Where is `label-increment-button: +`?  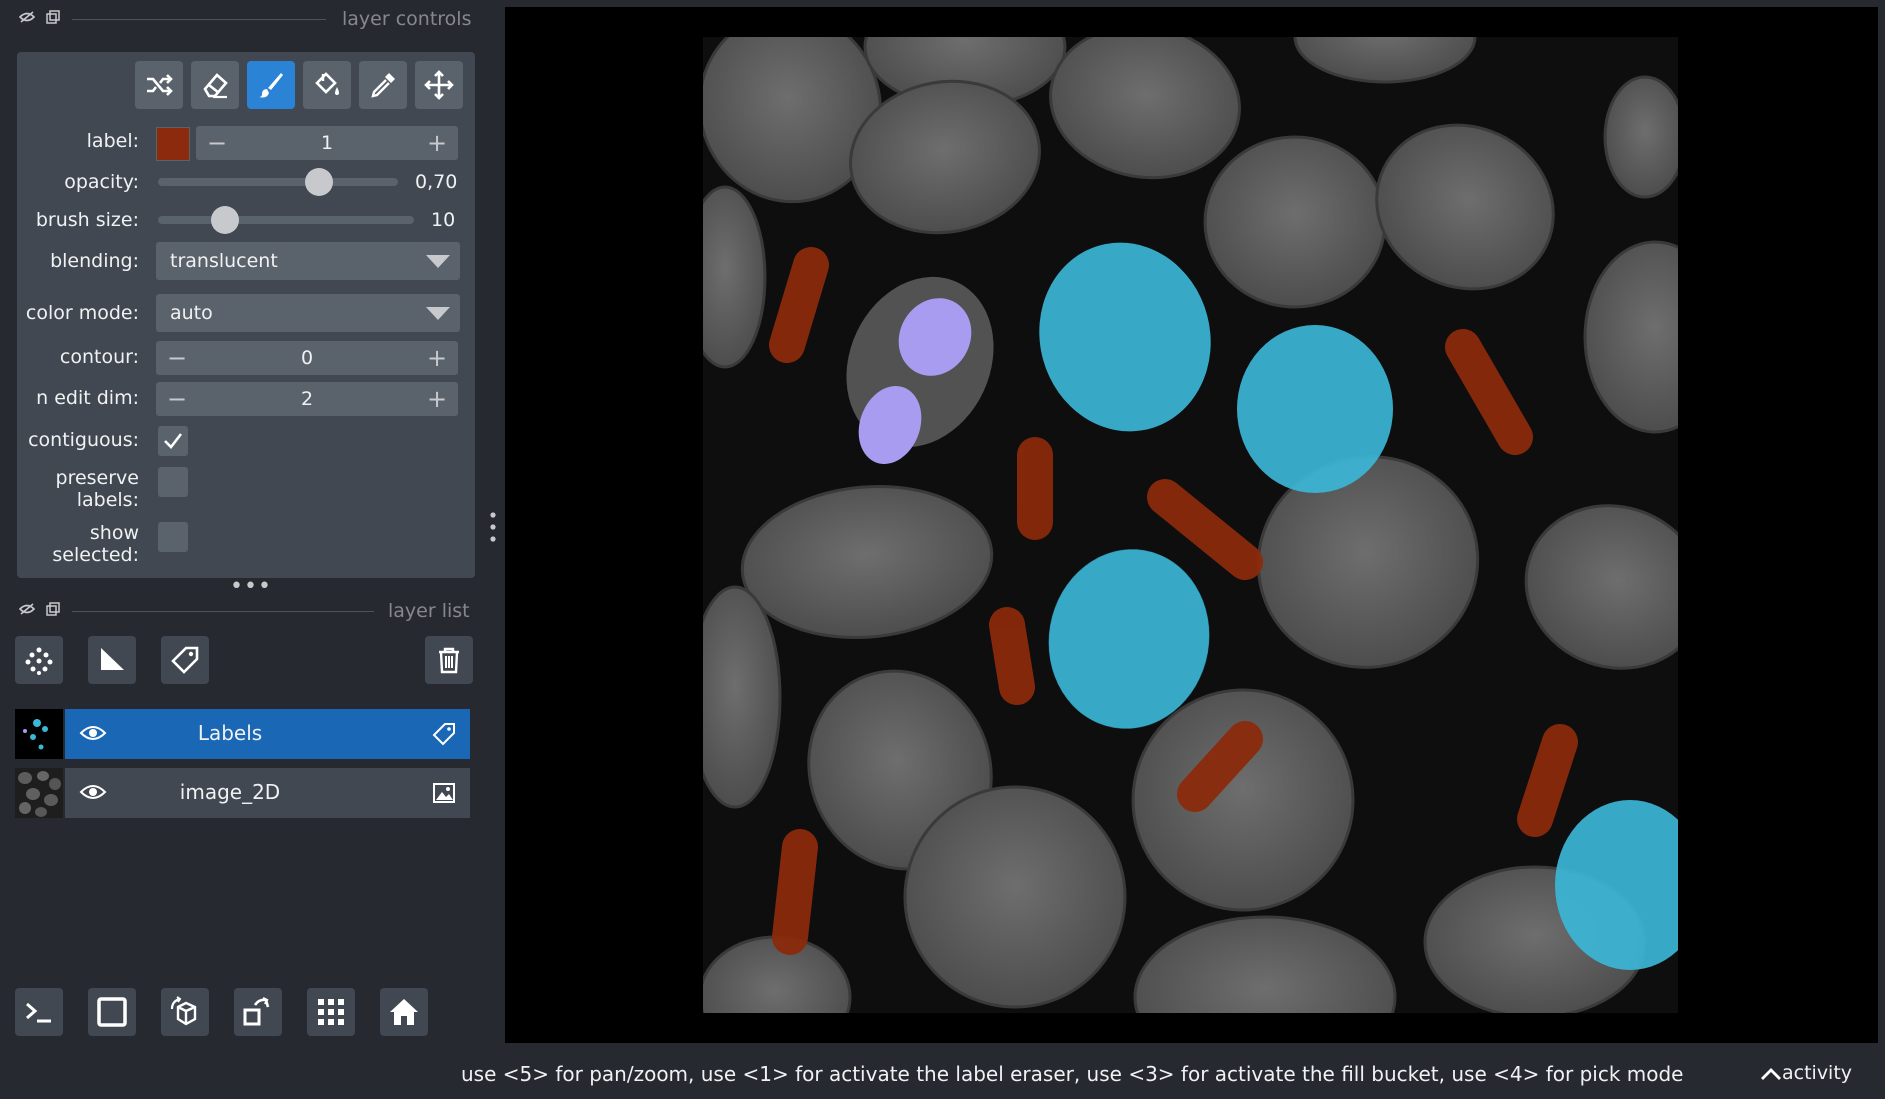
label-increment-button: + is located at coordinates (437, 143).